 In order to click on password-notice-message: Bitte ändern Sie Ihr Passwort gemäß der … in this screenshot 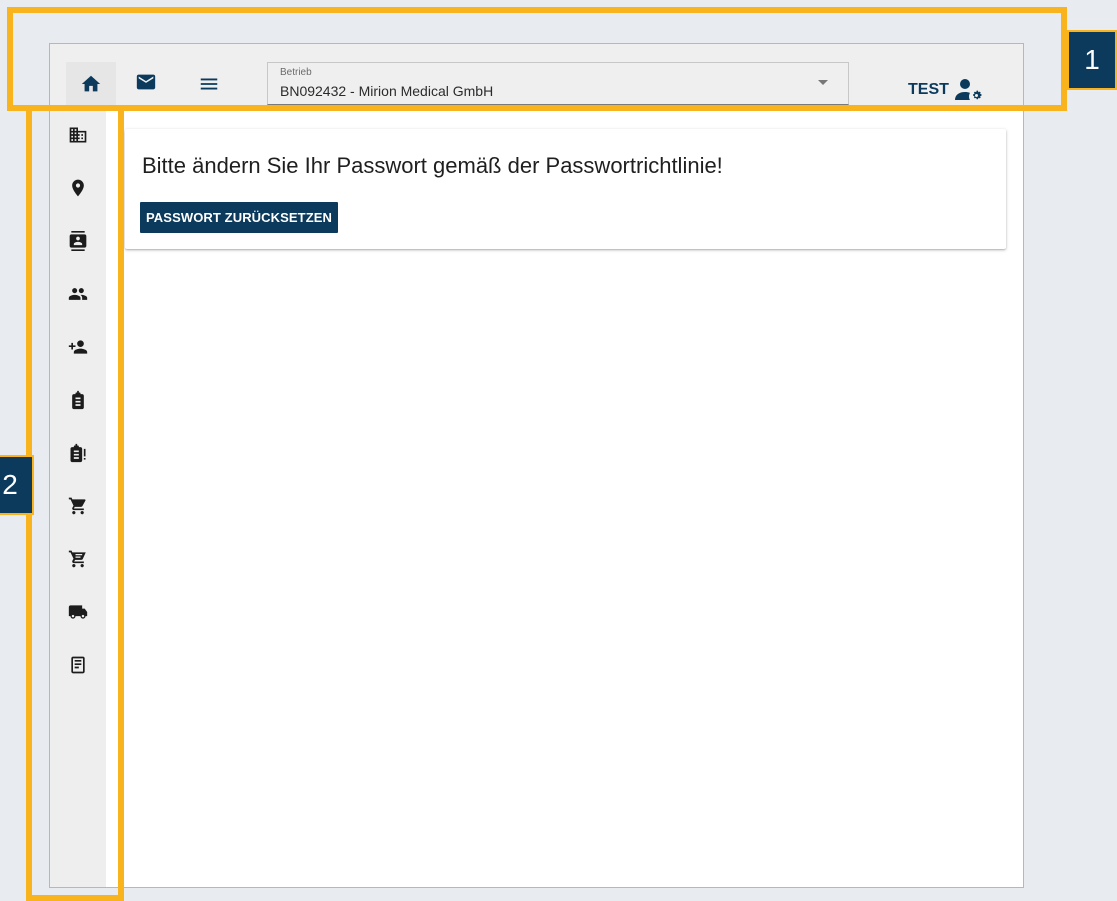, I will do `click(432, 165)`.